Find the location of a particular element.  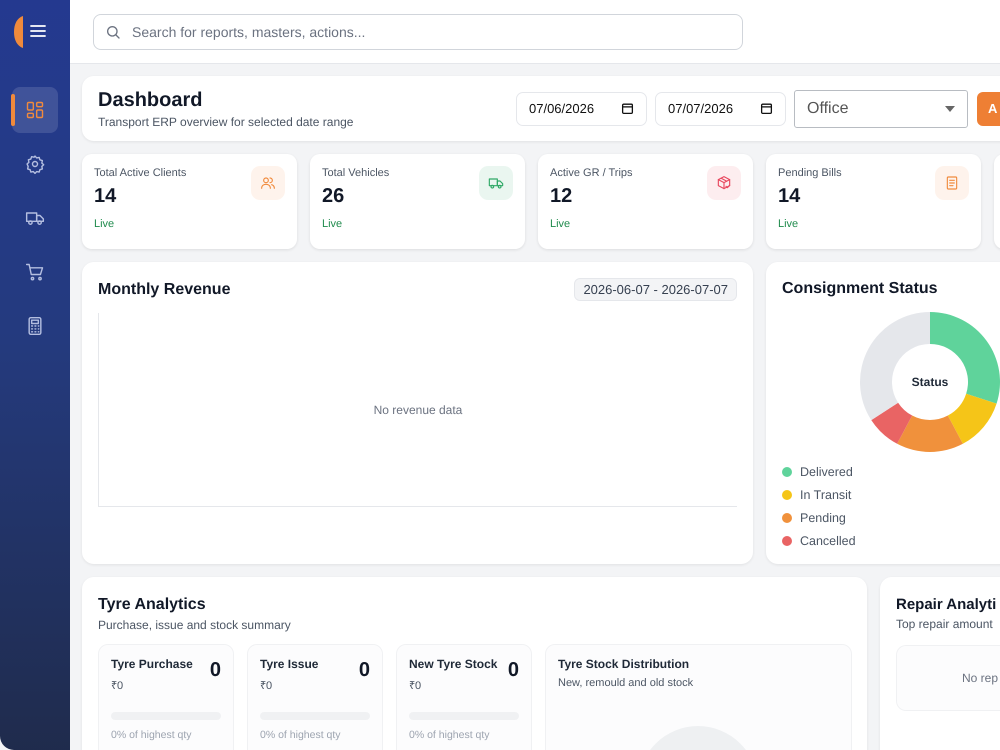

stat-value: 26 is located at coordinates (333, 196).